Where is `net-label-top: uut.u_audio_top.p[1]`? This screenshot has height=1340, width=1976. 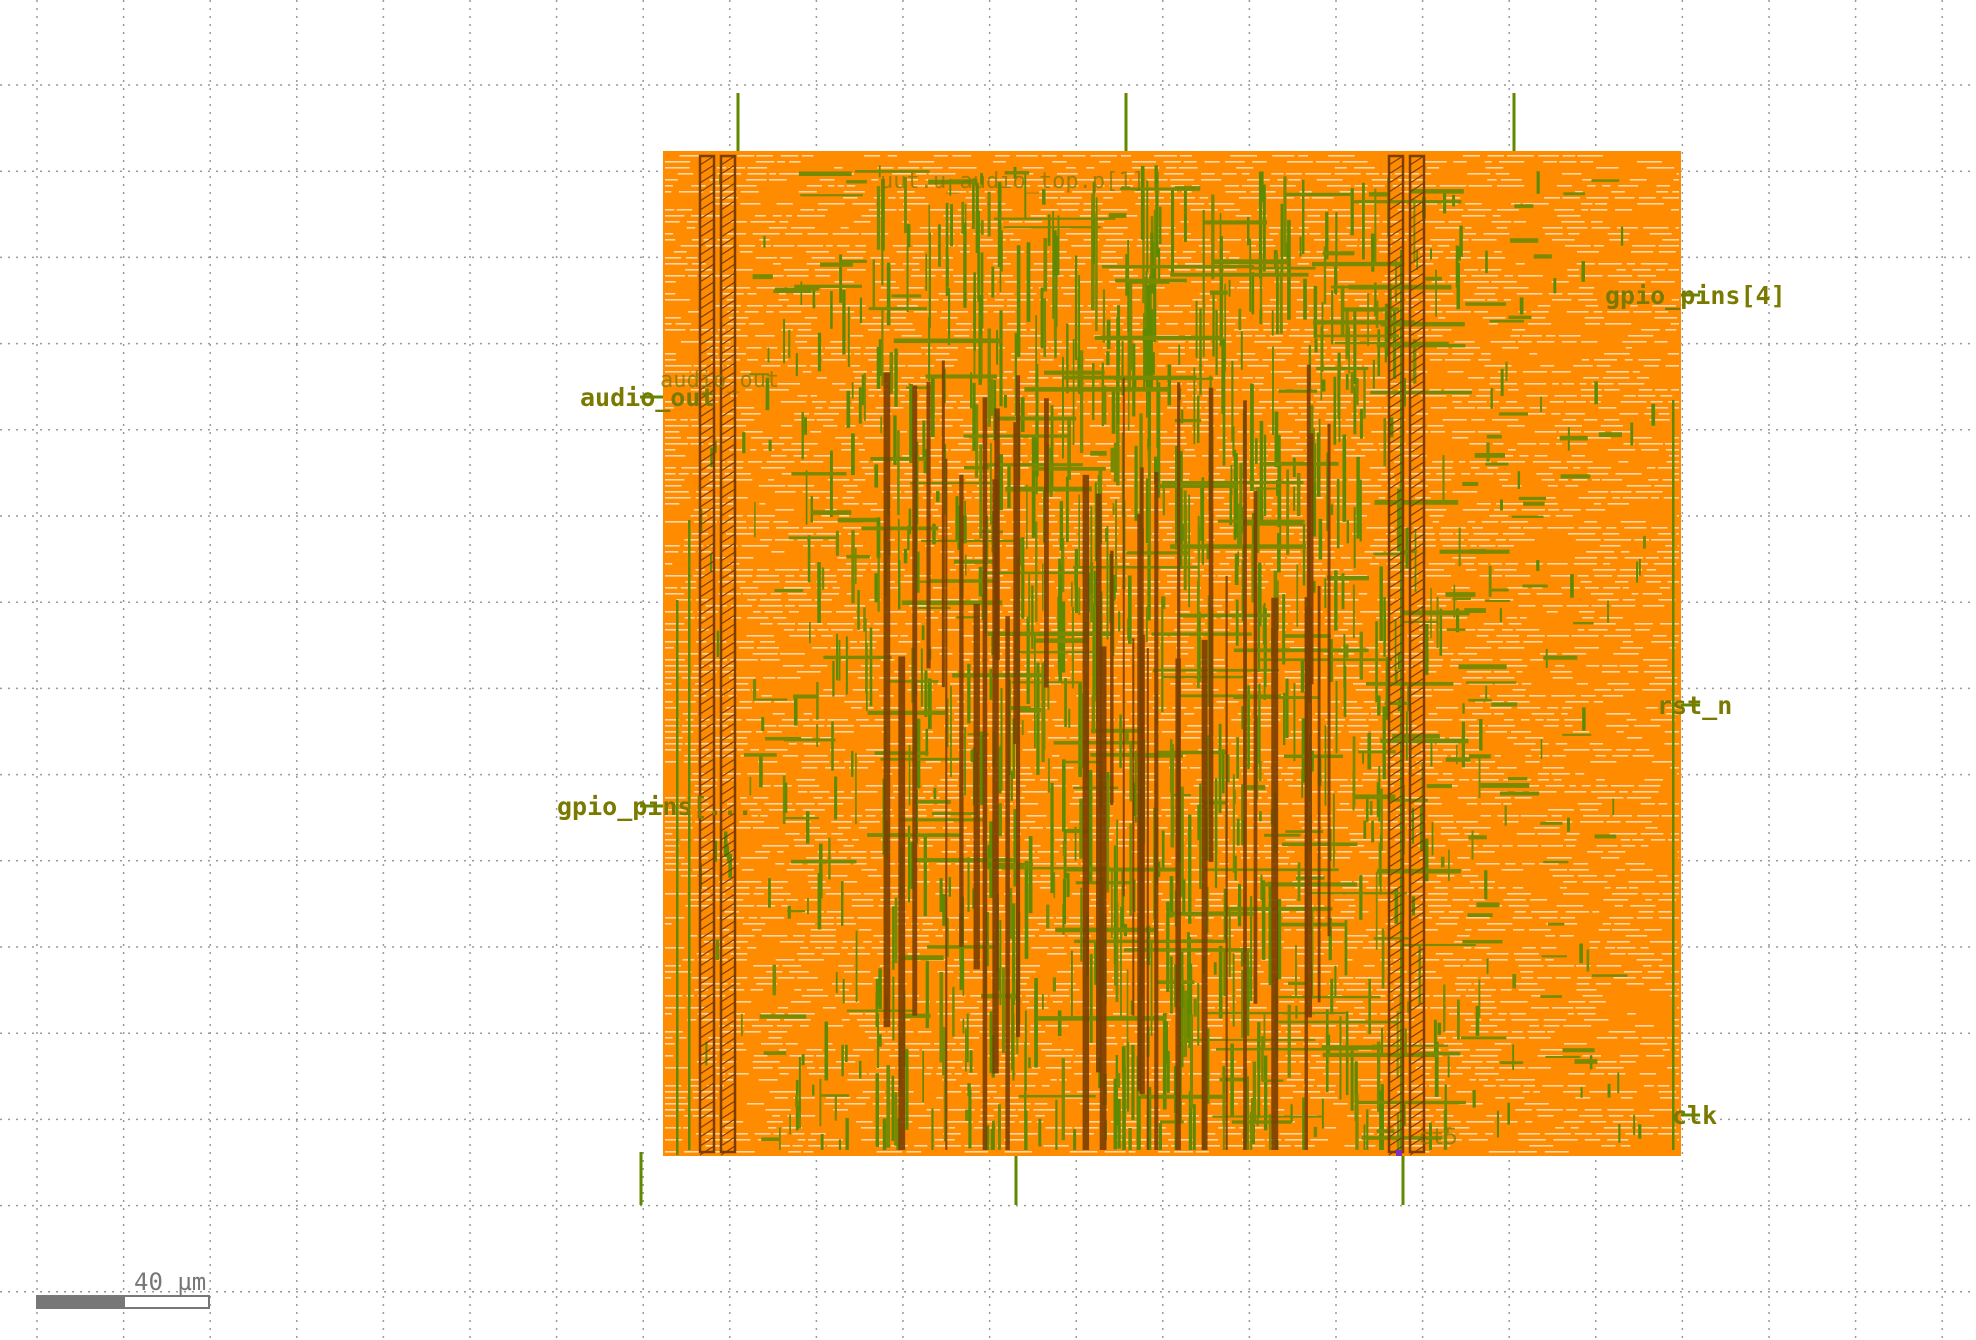
net-label-top: uut.u_audio_top.p[1] is located at coordinates (1012, 181).